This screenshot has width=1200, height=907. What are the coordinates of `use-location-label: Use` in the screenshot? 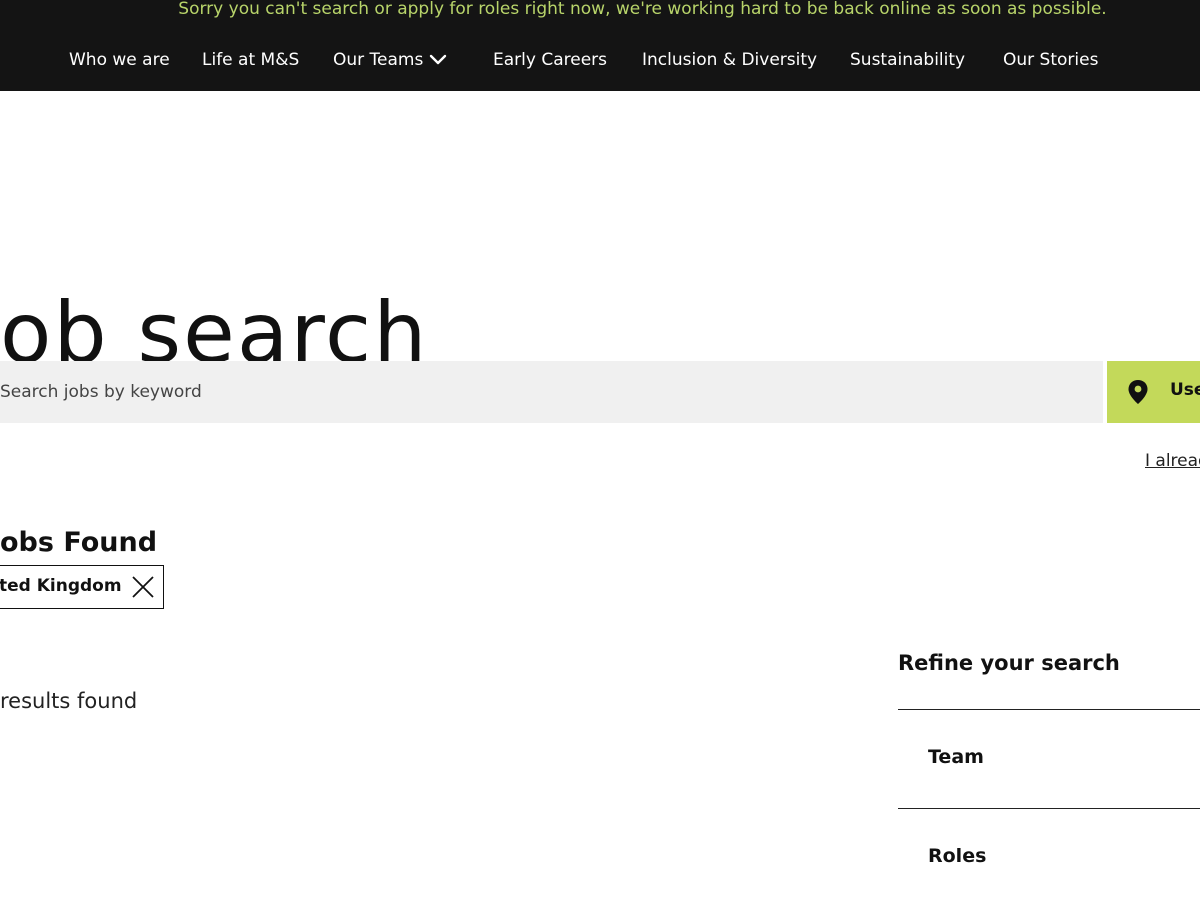 It's located at (1185, 390).